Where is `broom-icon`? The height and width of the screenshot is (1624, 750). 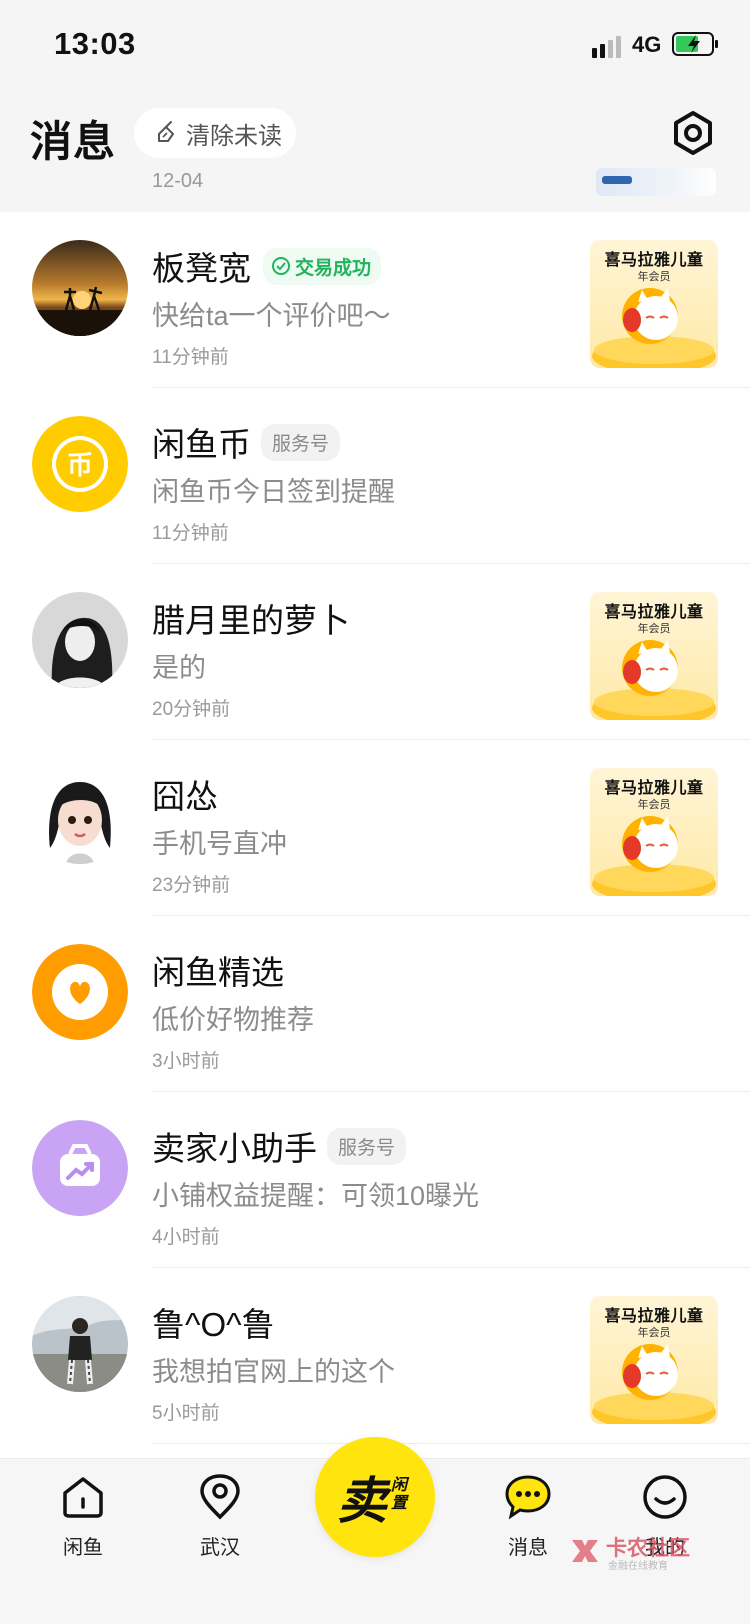
broom-icon is located at coordinates (166, 131).